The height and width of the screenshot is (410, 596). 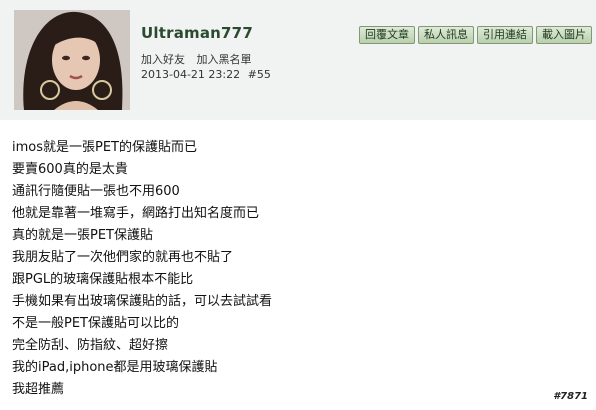 I want to click on user-links: 加入好友 加入黑名單, so click(x=200, y=59).